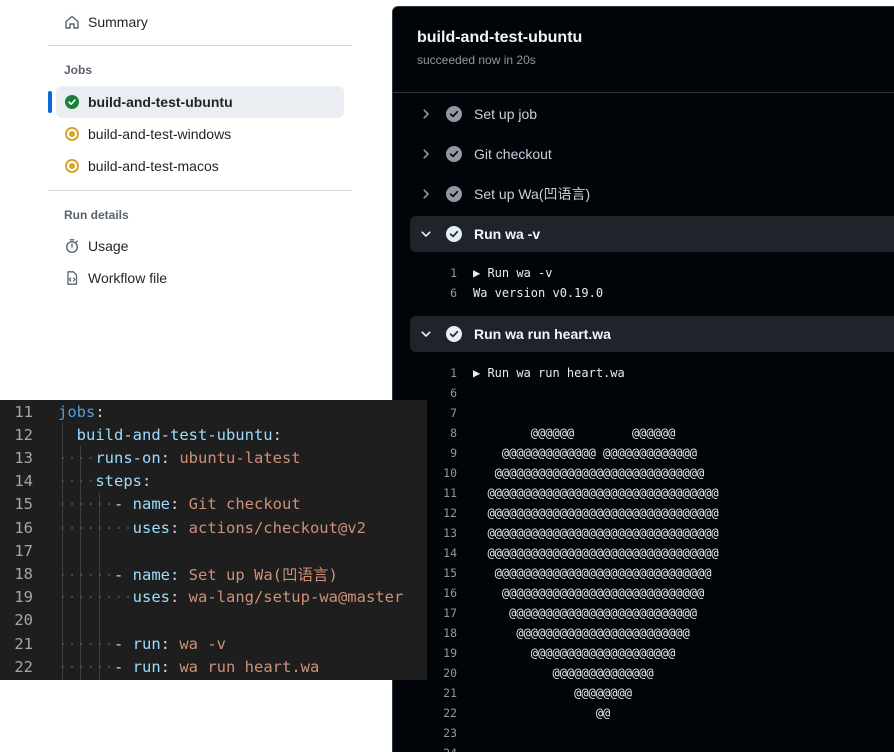  I want to click on step-label: Run wa -v, so click(507, 234).